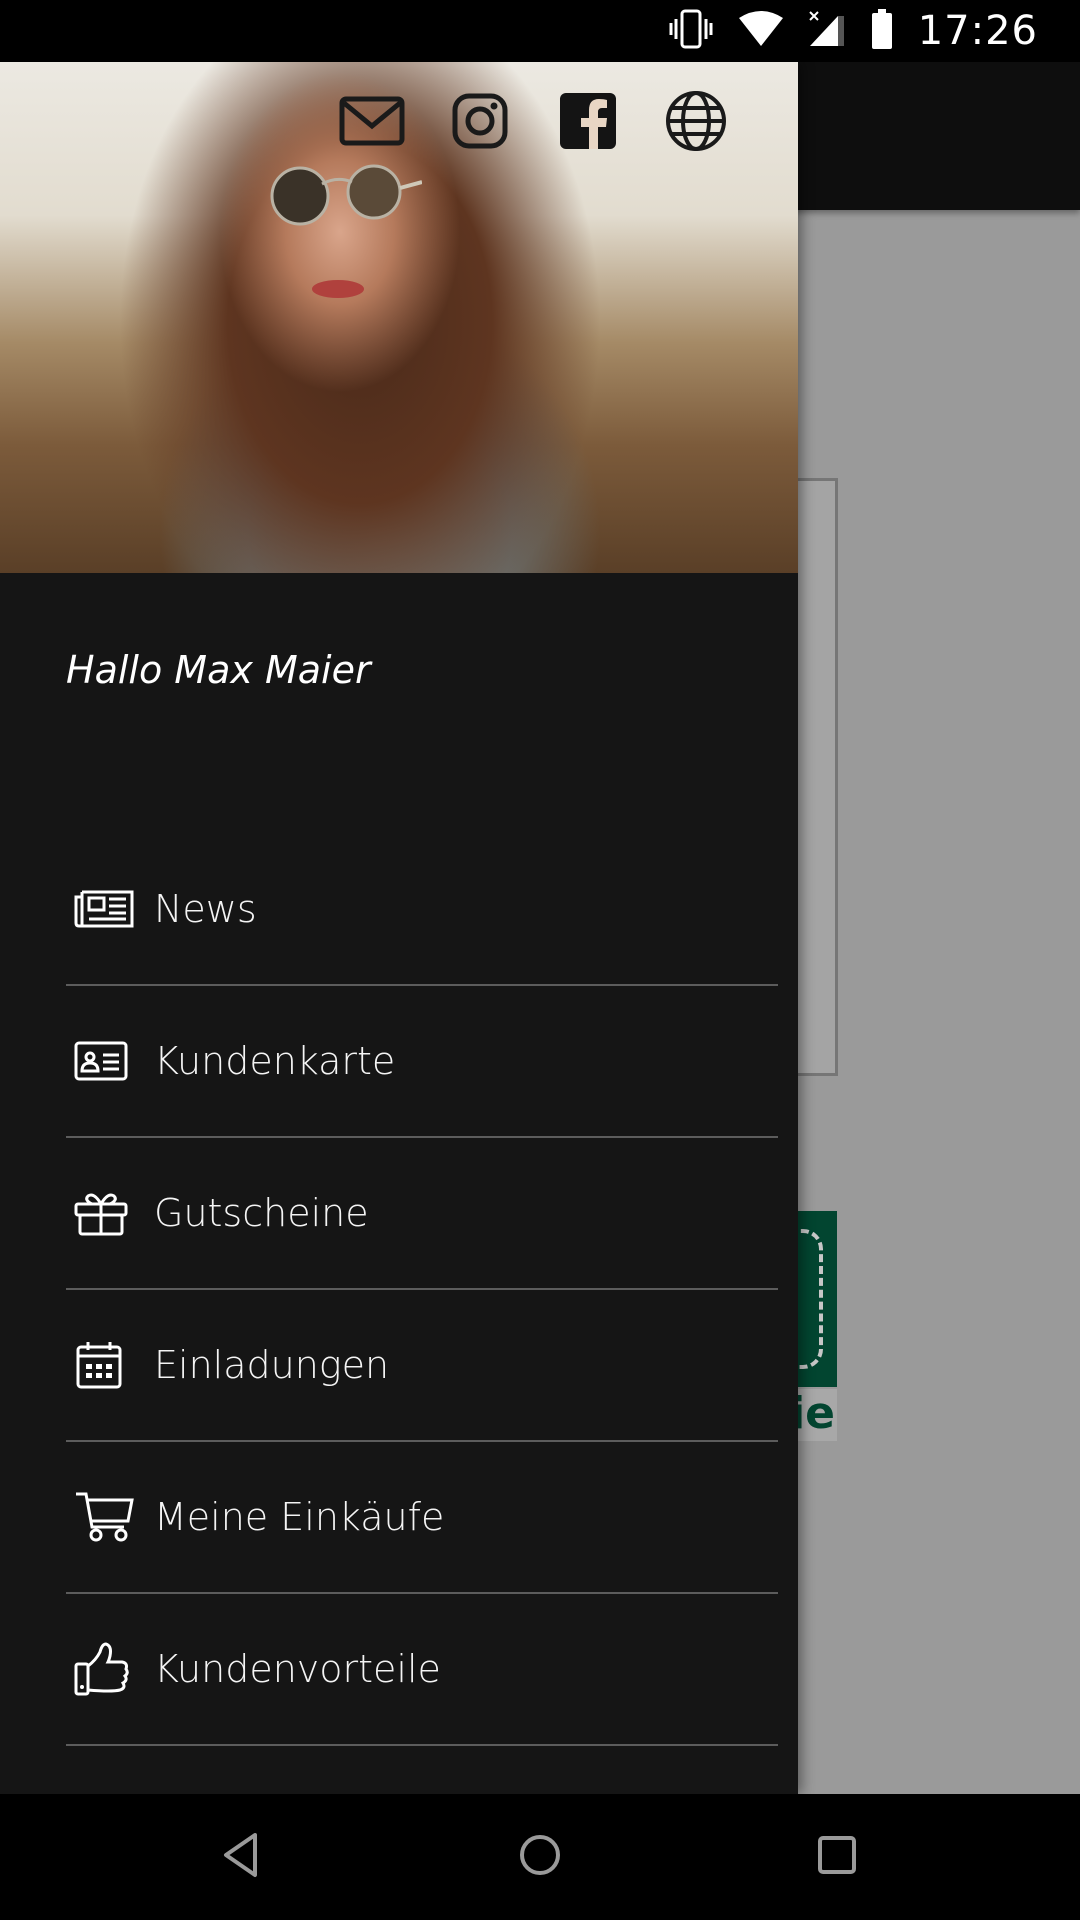 The height and width of the screenshot is (1920, 1080). Describe the element at coordinates (338, 289) in the screenshot. I see `lips-decoration` at that location.